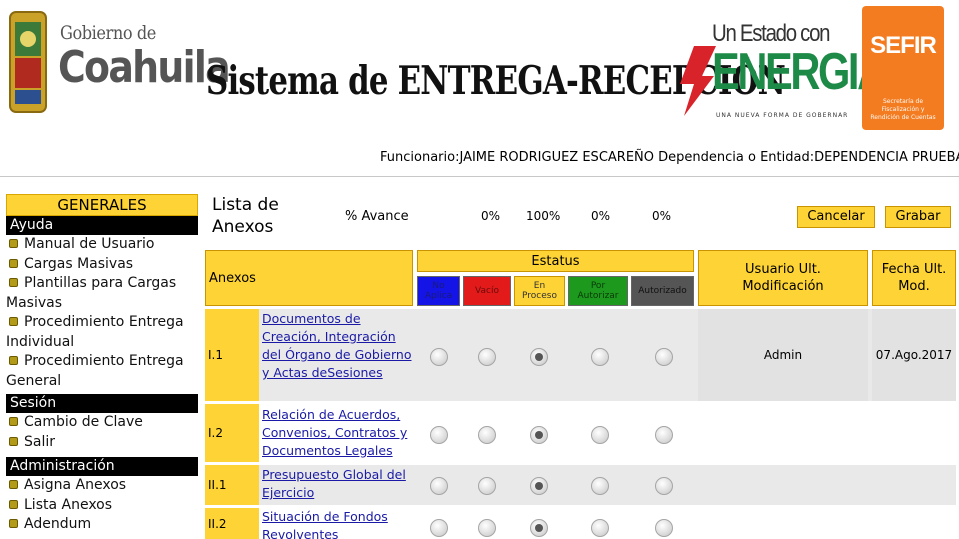 Image resolution: width=959 pixels, height=539 pixels. Describe the element at coordinates (79, 263) in the screenshot. I see `sidebar-item-label: Cargas Masivas` at that location.